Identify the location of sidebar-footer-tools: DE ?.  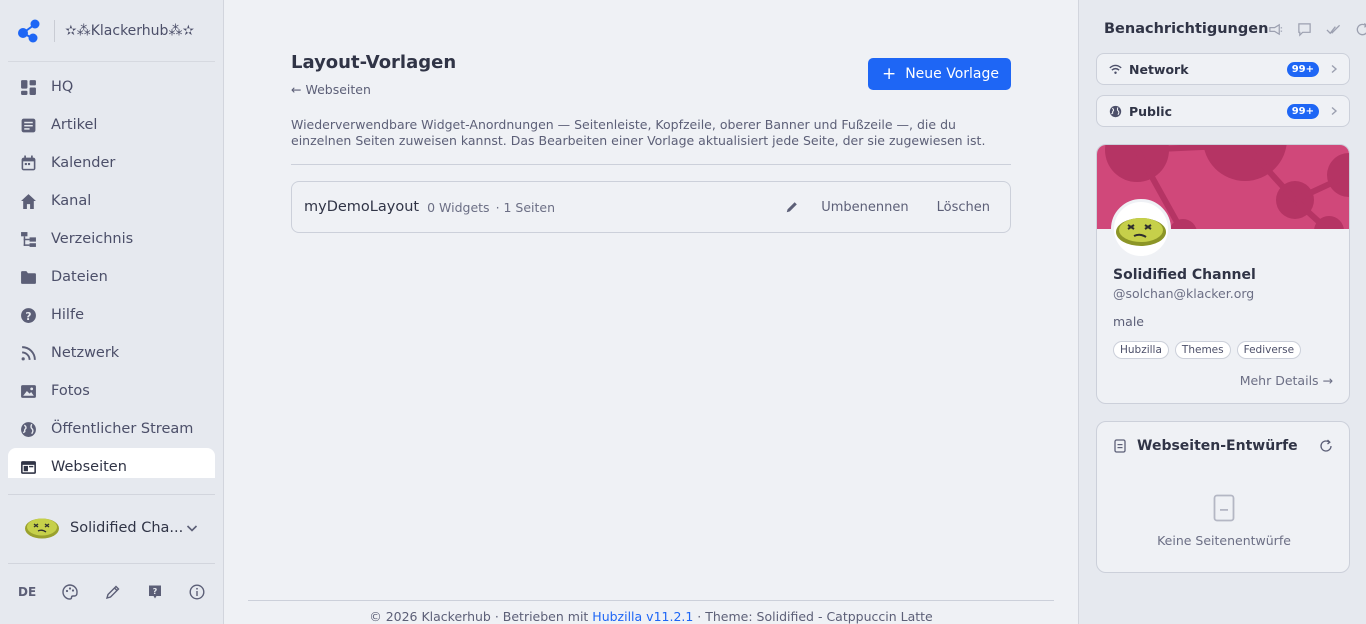
(111, 592).